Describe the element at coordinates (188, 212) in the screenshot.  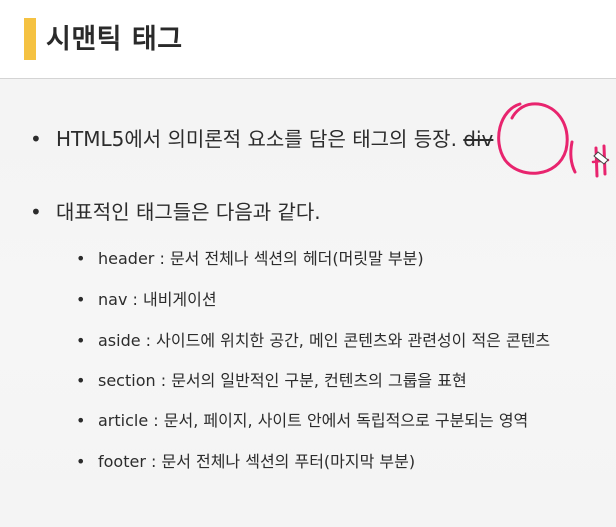
I see `bullet-text: 대표적인 태그들은 다음과 같다.` at that location.